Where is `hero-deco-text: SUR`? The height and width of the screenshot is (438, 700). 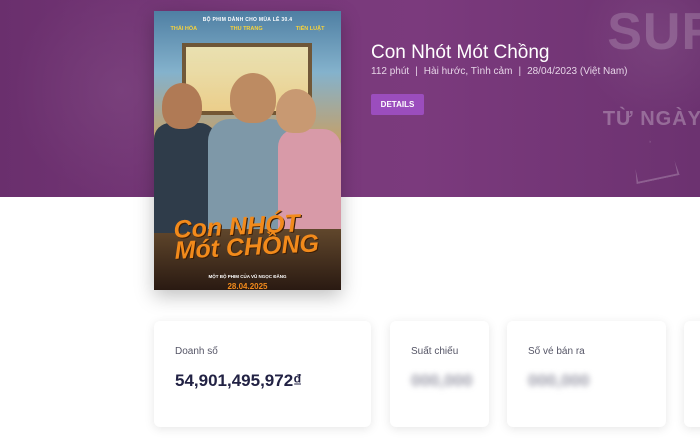 hero-deco-text: SUR is located at coordinates (653, 32).